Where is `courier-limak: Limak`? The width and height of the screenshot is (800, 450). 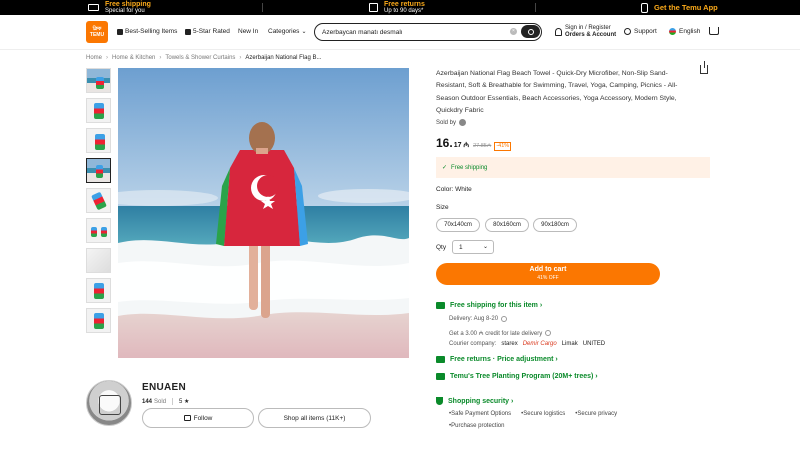 courier-limak: Limak is located at coordinates (569, 344).